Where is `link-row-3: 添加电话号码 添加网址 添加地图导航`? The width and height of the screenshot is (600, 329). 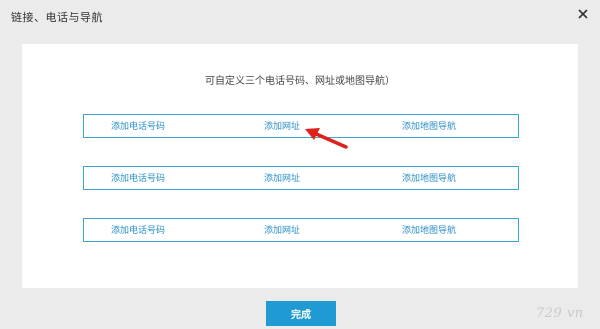
link-row-3: 添加电话号码 添加网址 添加地图导航 is located at coordinates (301, 230).